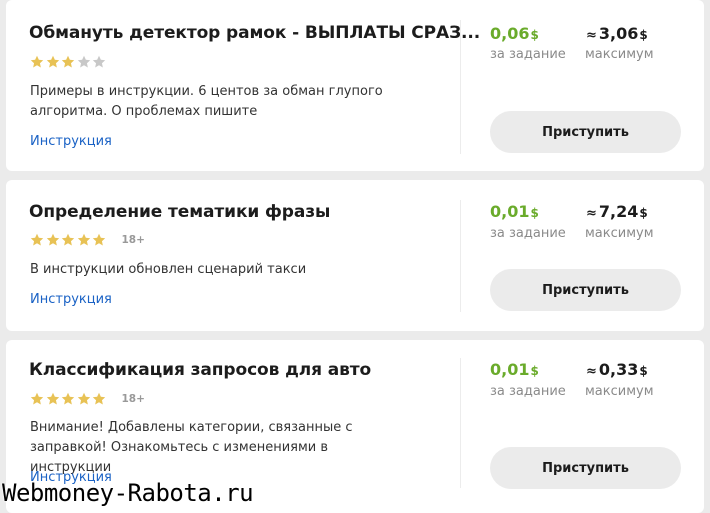  I want to click on max-value: 3,06, so click(618, 33).